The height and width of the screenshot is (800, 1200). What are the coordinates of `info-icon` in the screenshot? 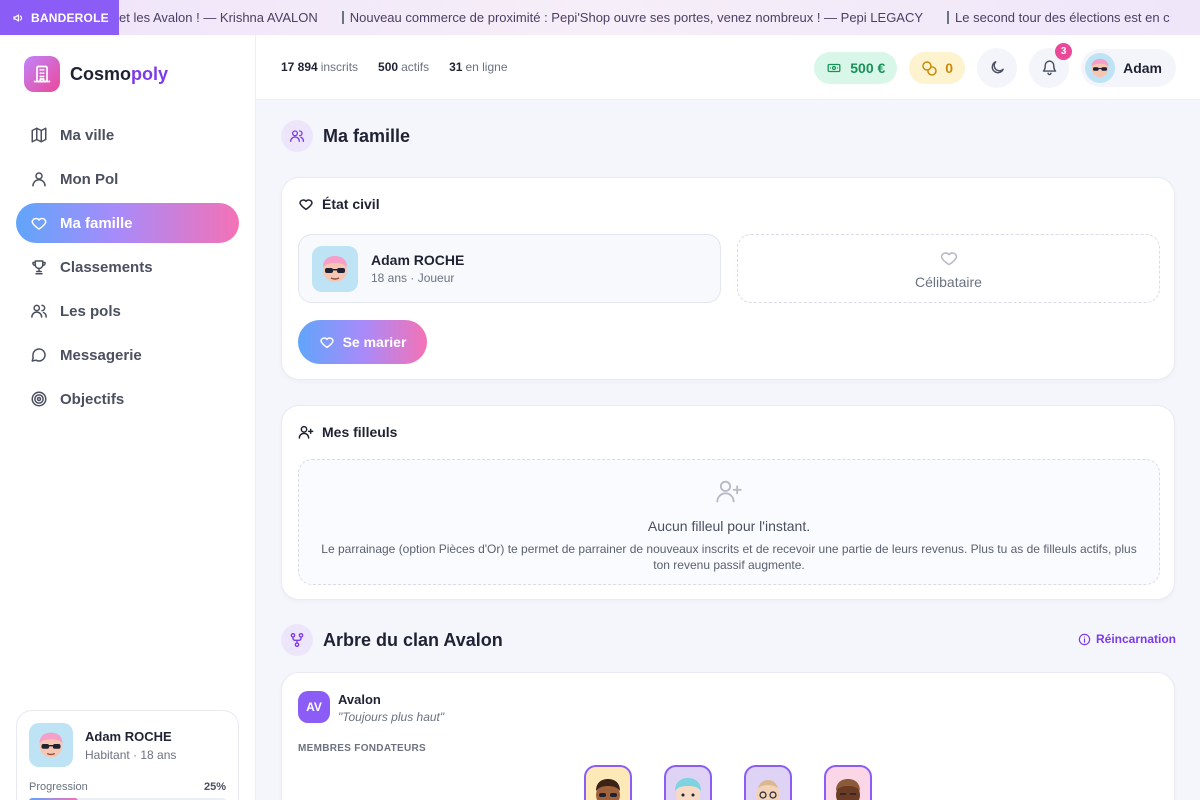 It's located at (1084, 639).